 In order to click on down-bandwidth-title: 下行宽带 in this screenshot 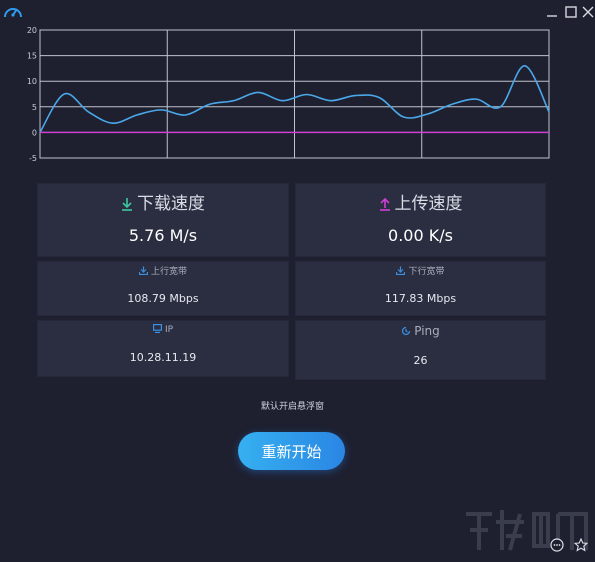, I will do `click(426, 272)`.